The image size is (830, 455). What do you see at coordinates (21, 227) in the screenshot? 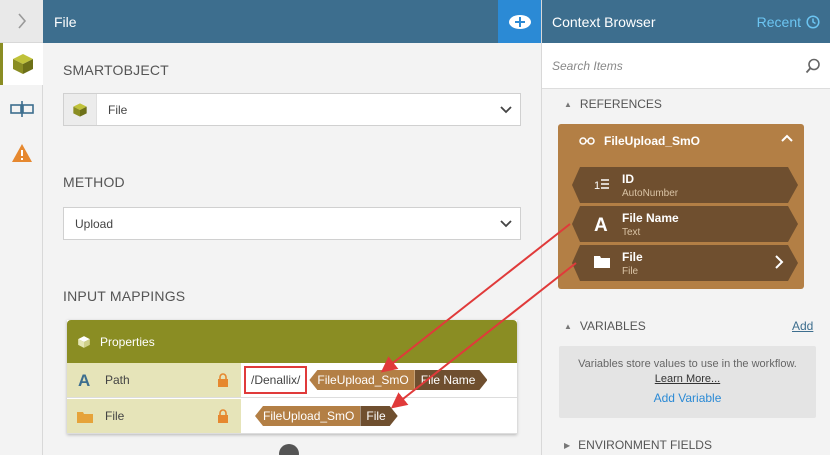
I see `left-rail` at bounding box center [21, 227].